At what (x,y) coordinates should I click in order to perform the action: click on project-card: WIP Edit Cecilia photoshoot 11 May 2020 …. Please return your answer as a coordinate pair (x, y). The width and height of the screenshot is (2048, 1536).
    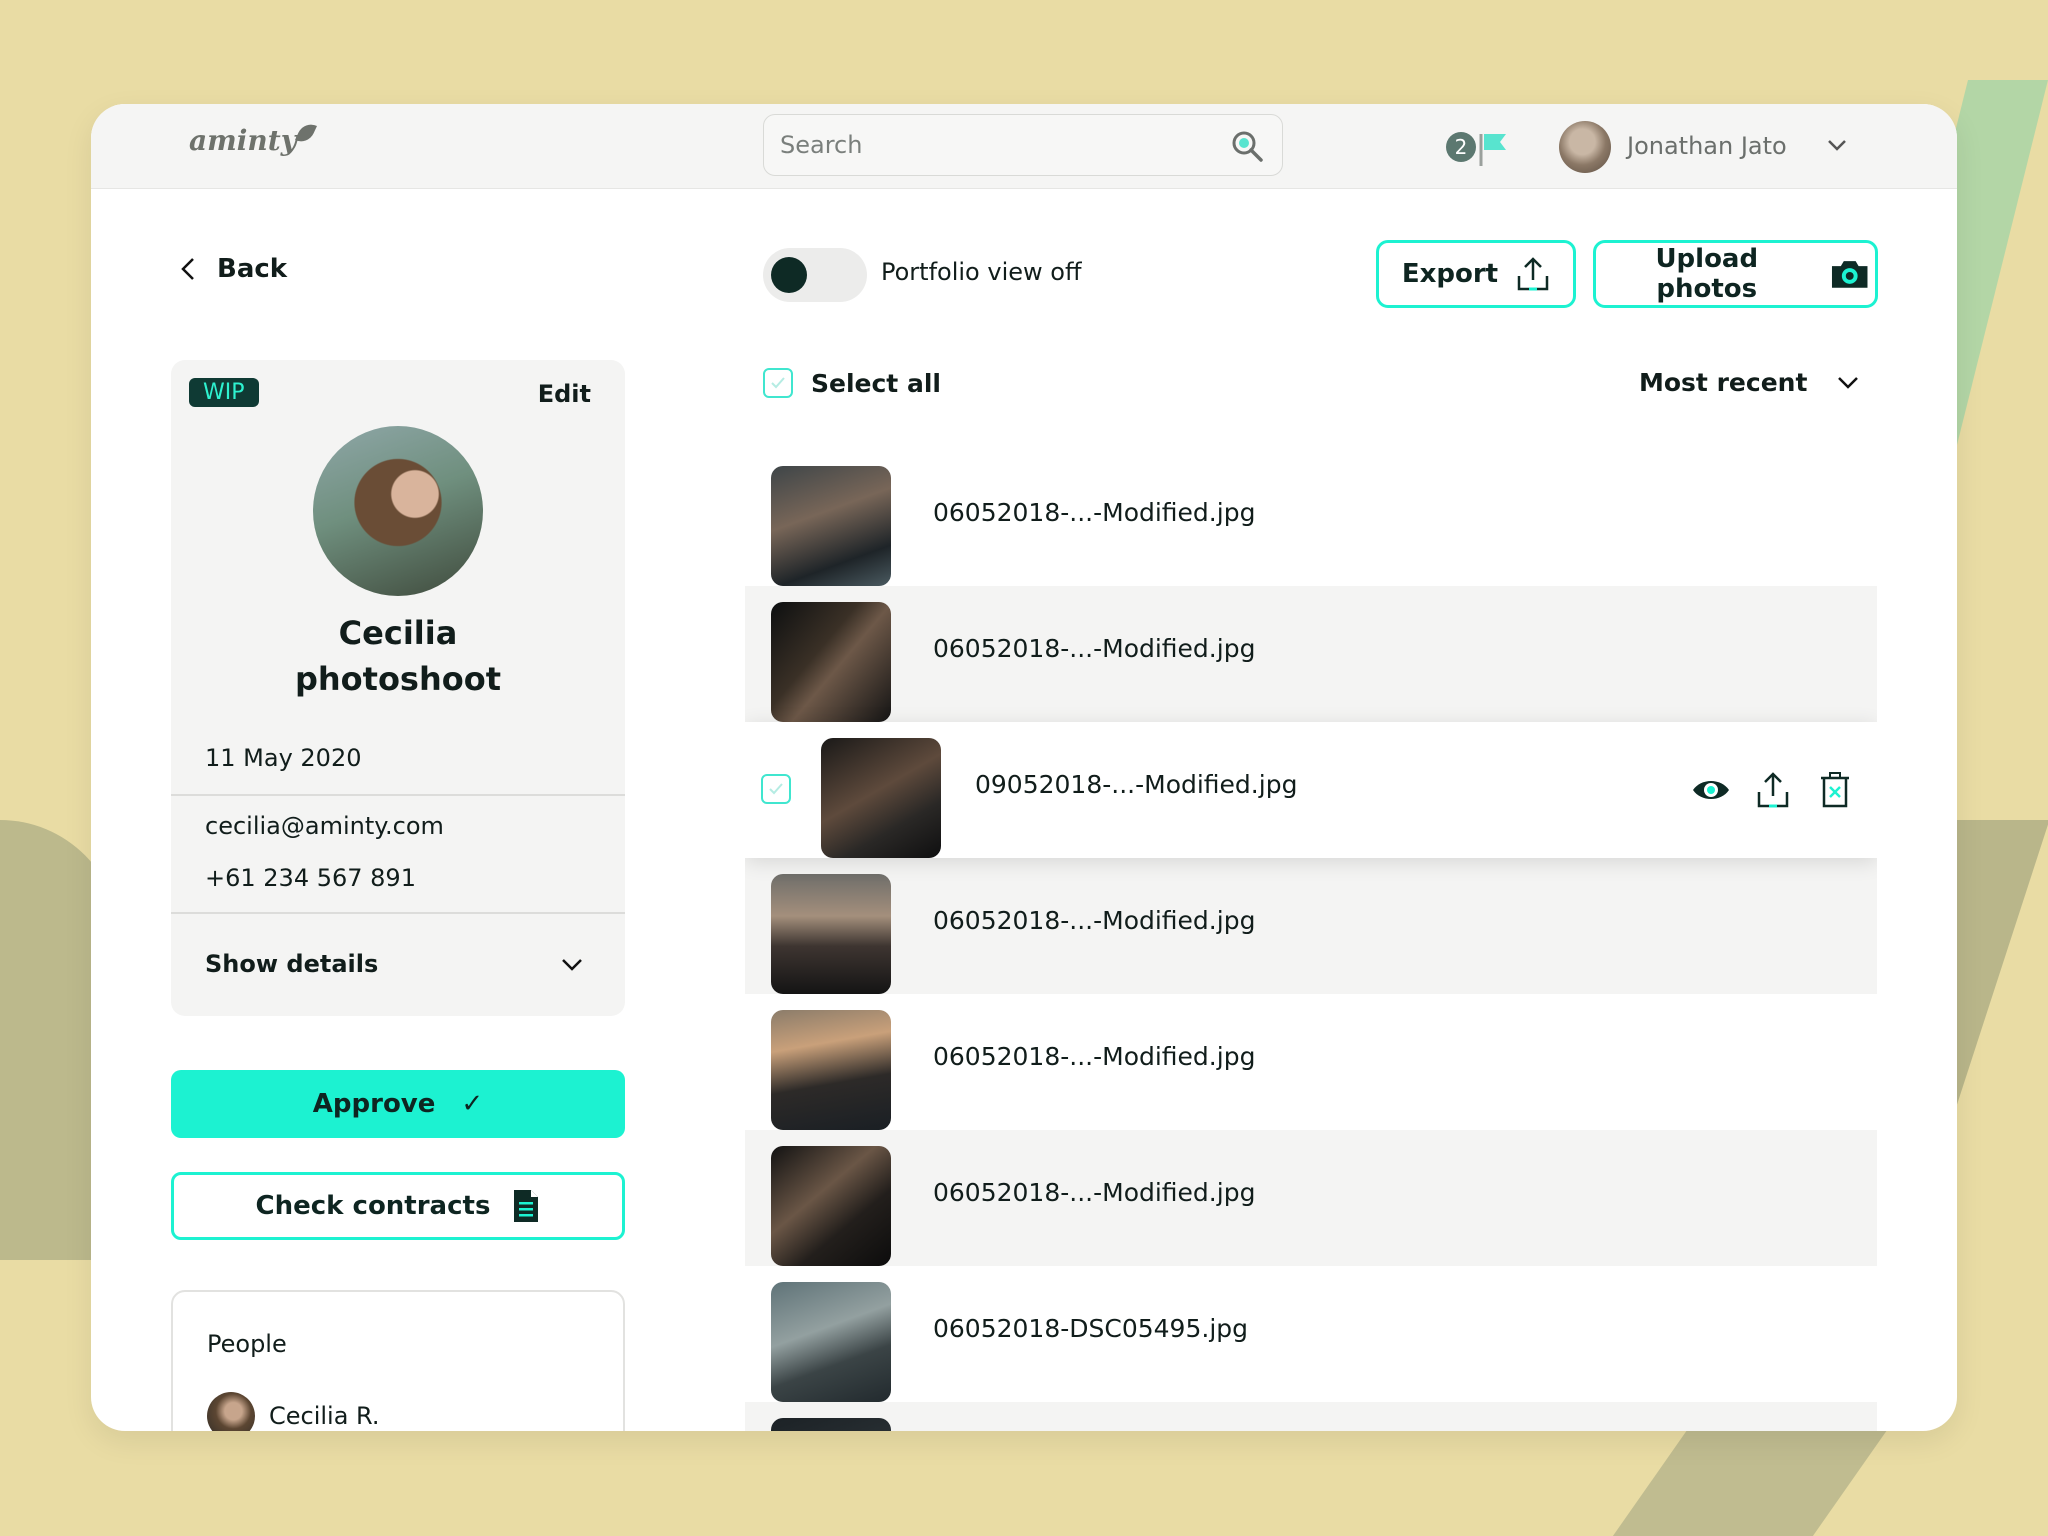
    Looking at the image, I should click on (398, 688).